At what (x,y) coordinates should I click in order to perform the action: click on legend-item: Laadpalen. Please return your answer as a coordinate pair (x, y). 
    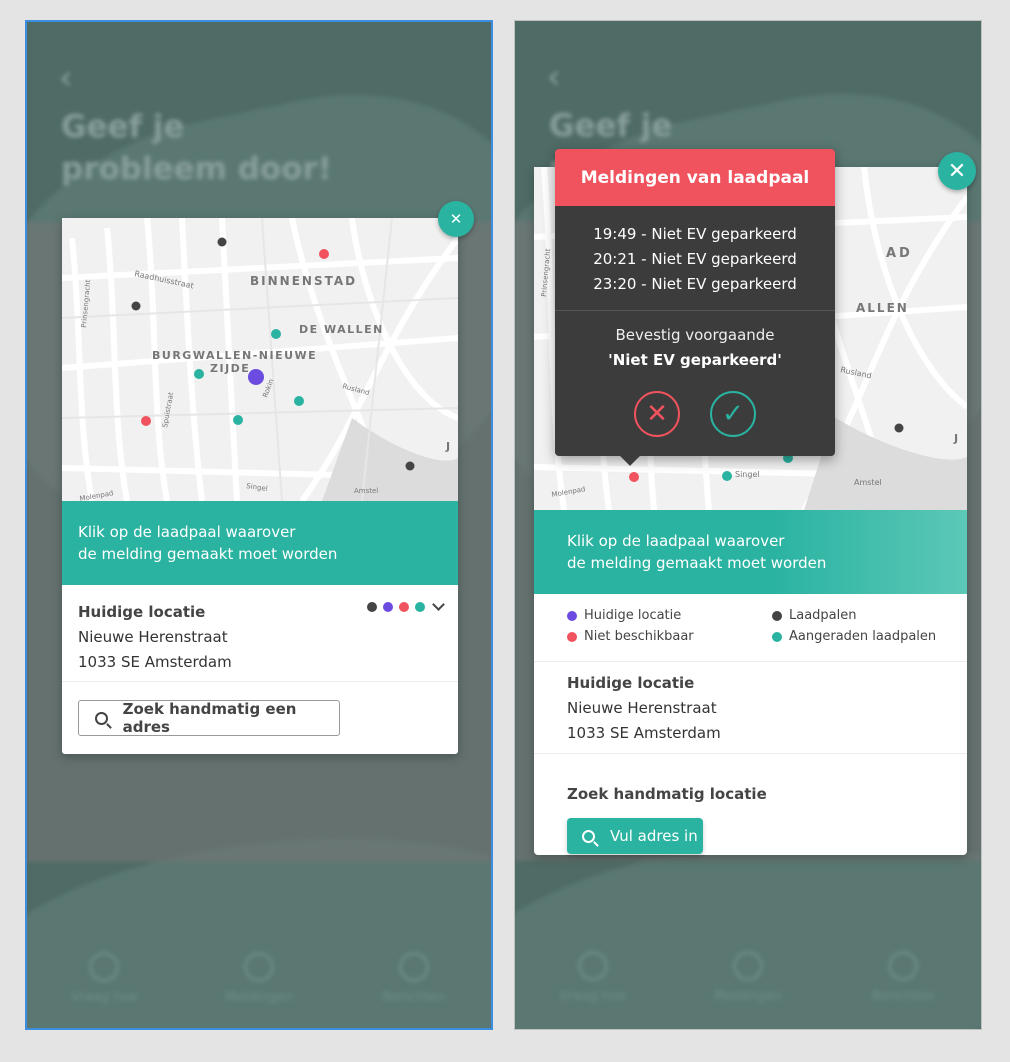
    Looking at the image, I should click on (859, 615).